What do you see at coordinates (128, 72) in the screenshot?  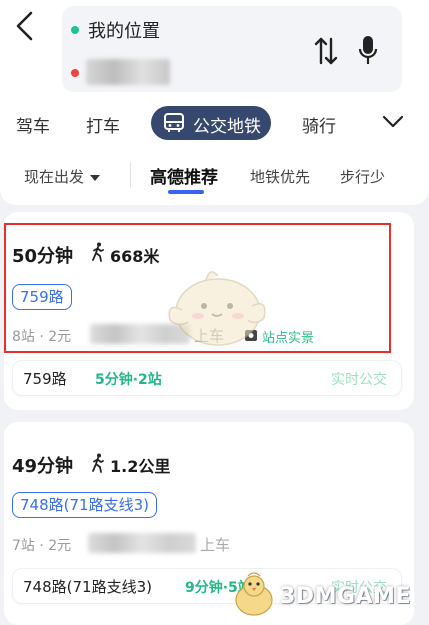 I see `destination-input` at bounding box center [128, 72].